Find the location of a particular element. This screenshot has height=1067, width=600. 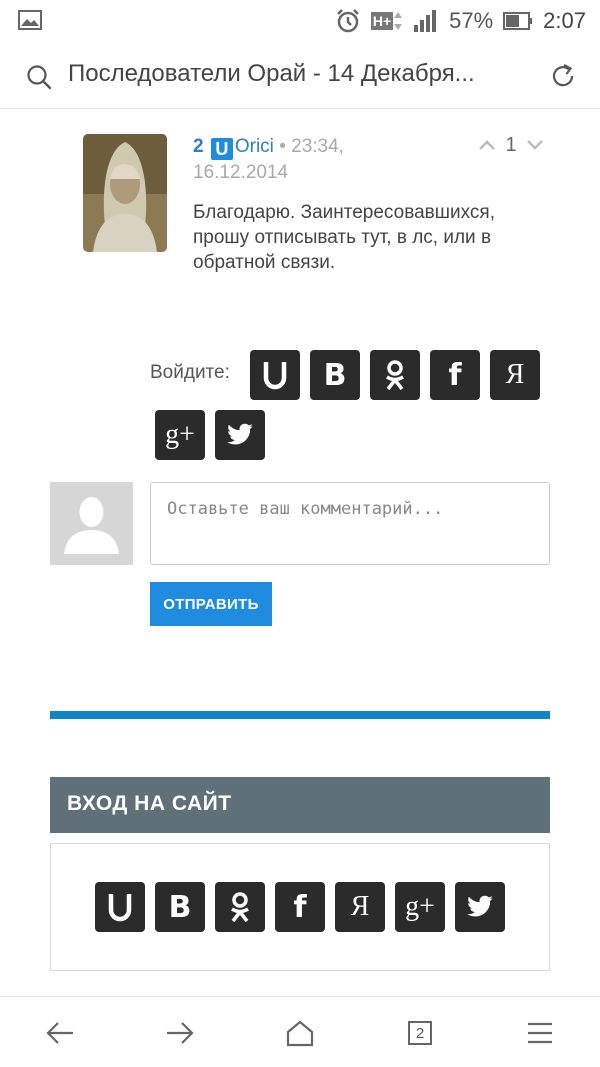

facebook-login-button: f is located at coordinates (455, 375).